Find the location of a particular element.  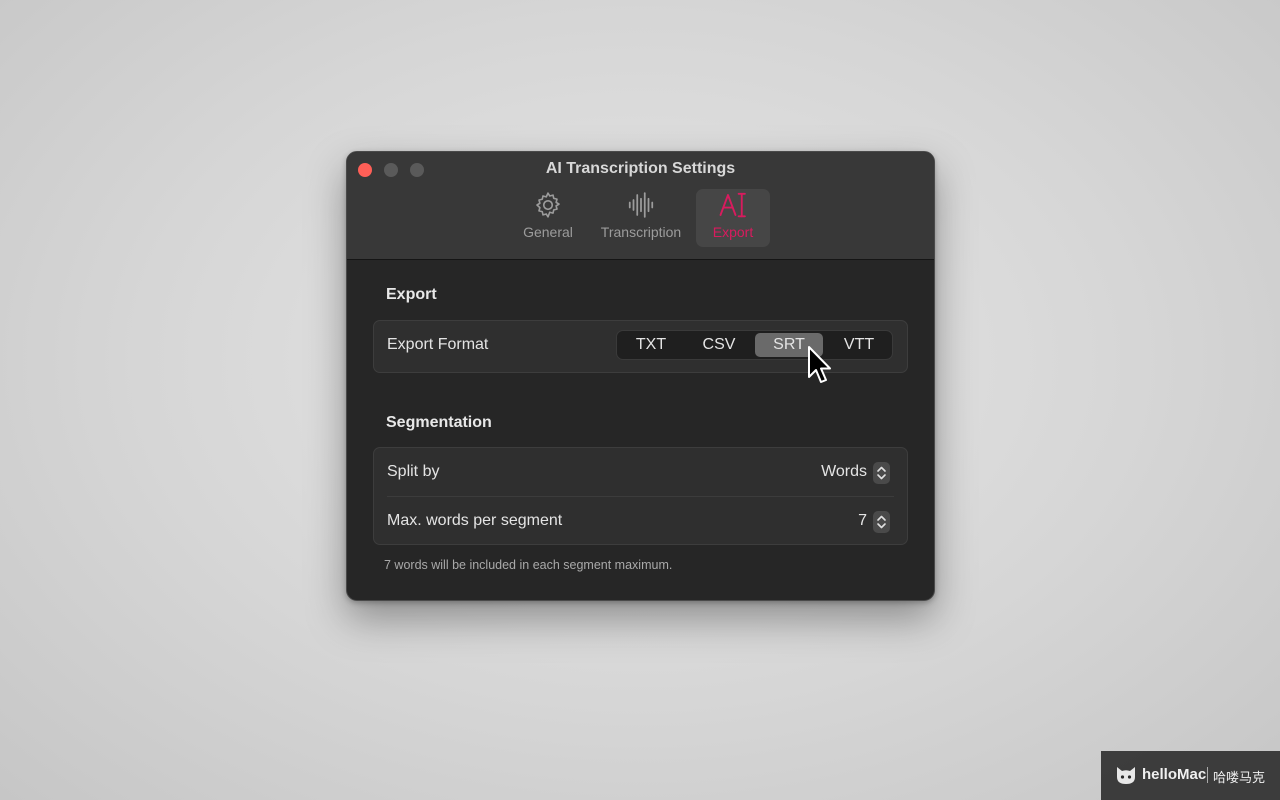

row-divider is located at coordinates (640, 496).